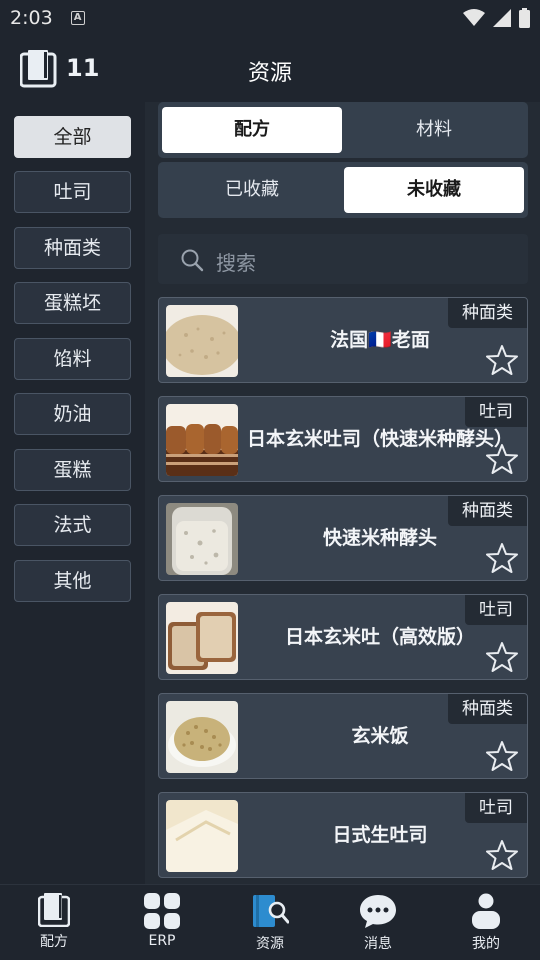 The height and width of the screenshot is (960, 540). I want to click on nav-profile: 我的, so click(486, 922).